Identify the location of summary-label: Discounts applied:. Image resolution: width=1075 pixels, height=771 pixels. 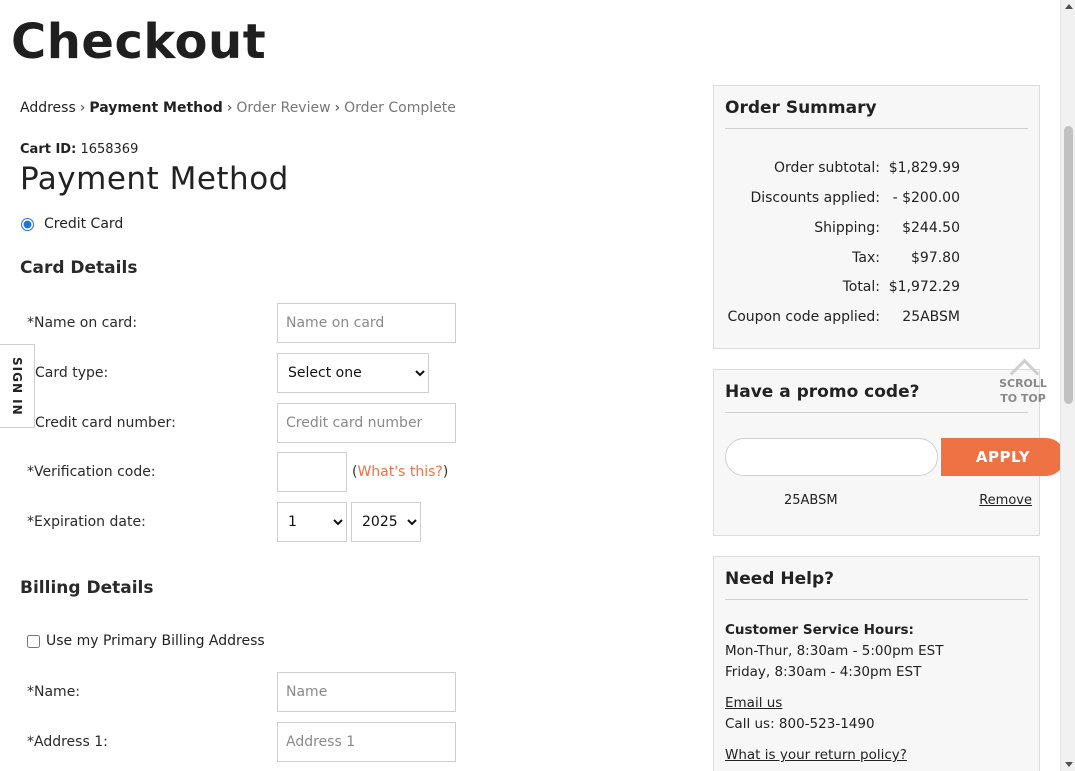
(815, 198).